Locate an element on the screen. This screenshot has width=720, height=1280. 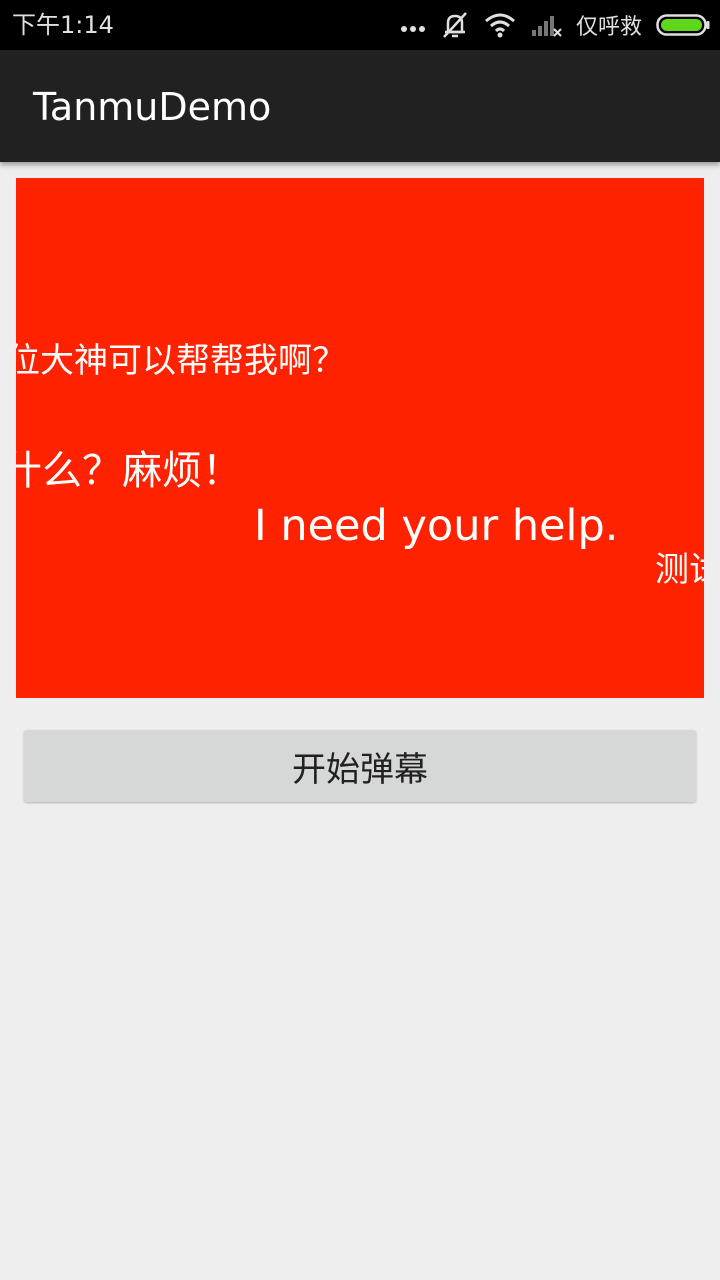
danmaku-message: I need your help. is located at coordinates (436, 526).